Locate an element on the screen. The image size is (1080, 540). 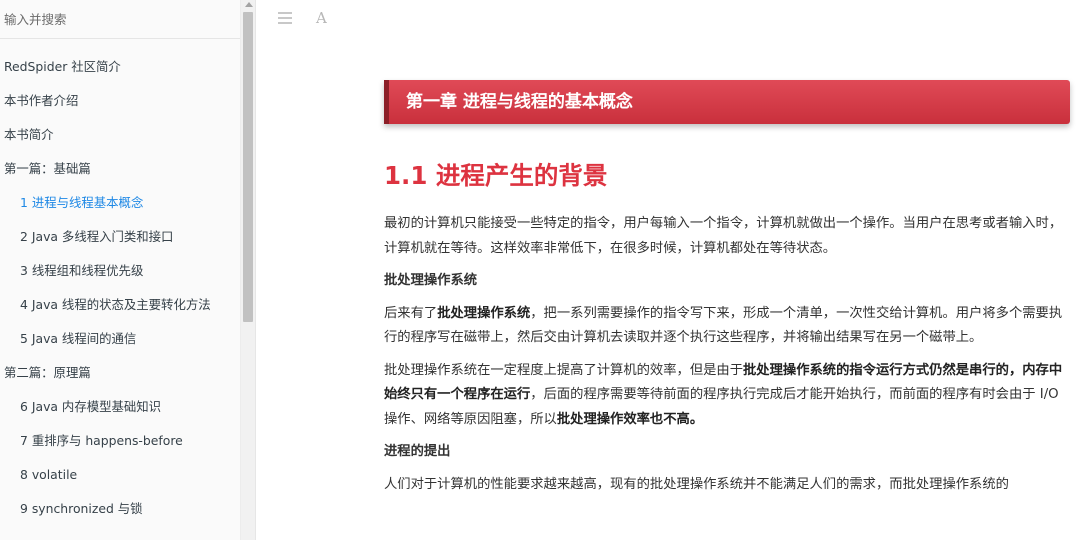
search-bar is located at coordinates (120, 19).